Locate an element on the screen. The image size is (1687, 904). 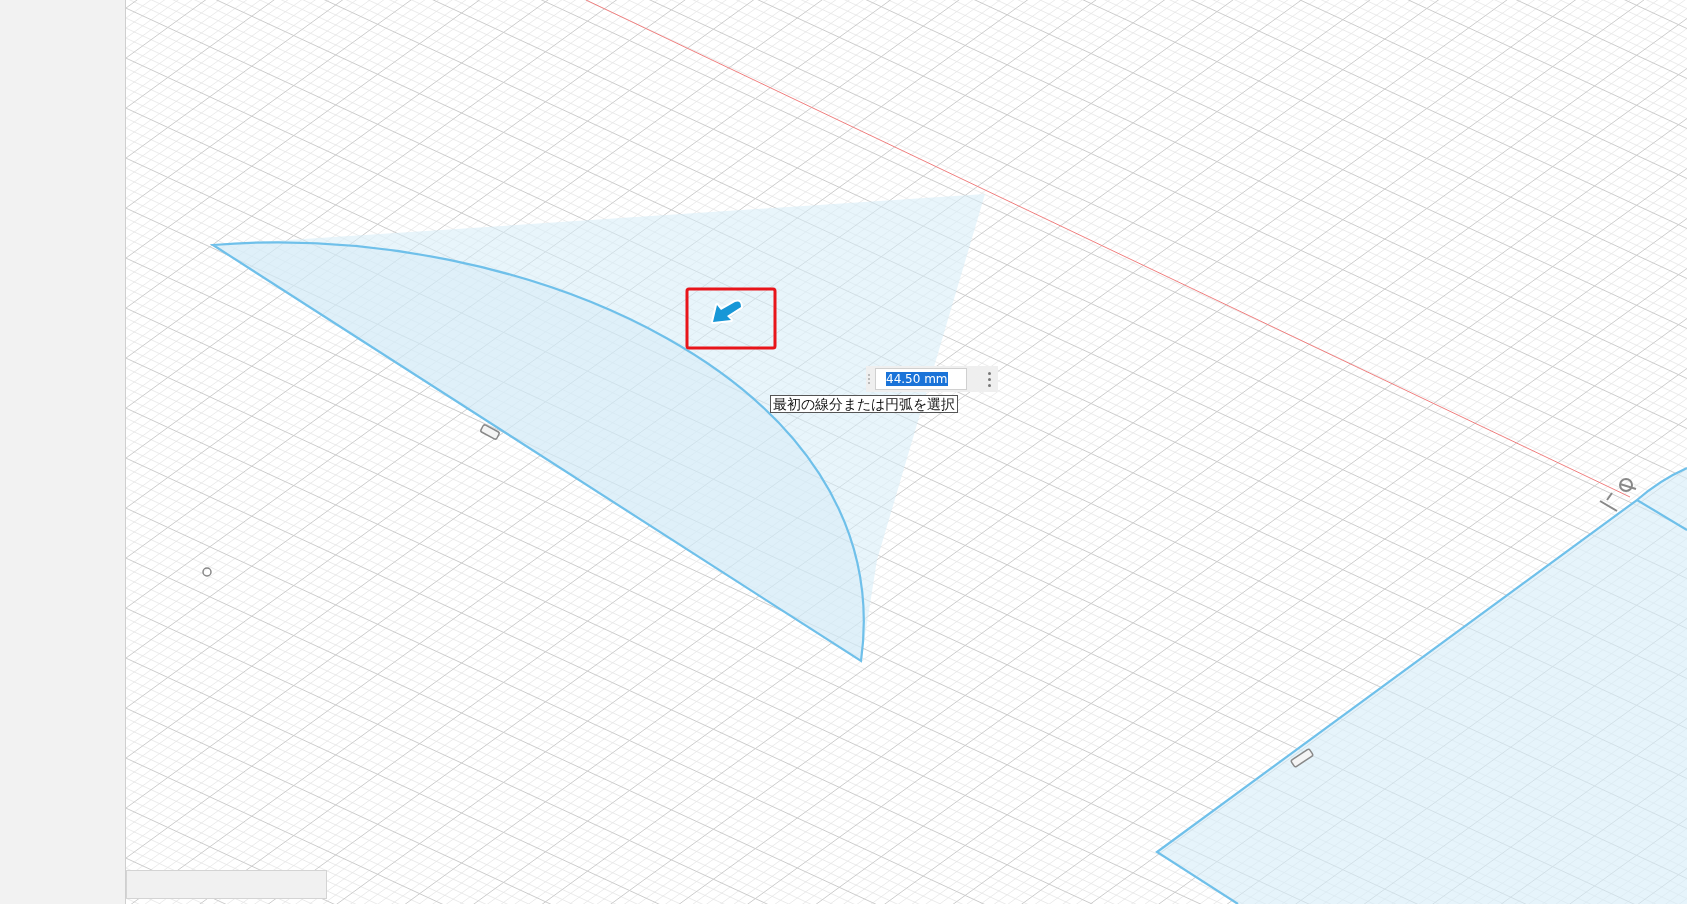
point-icon is located at coordinates (207, 572).